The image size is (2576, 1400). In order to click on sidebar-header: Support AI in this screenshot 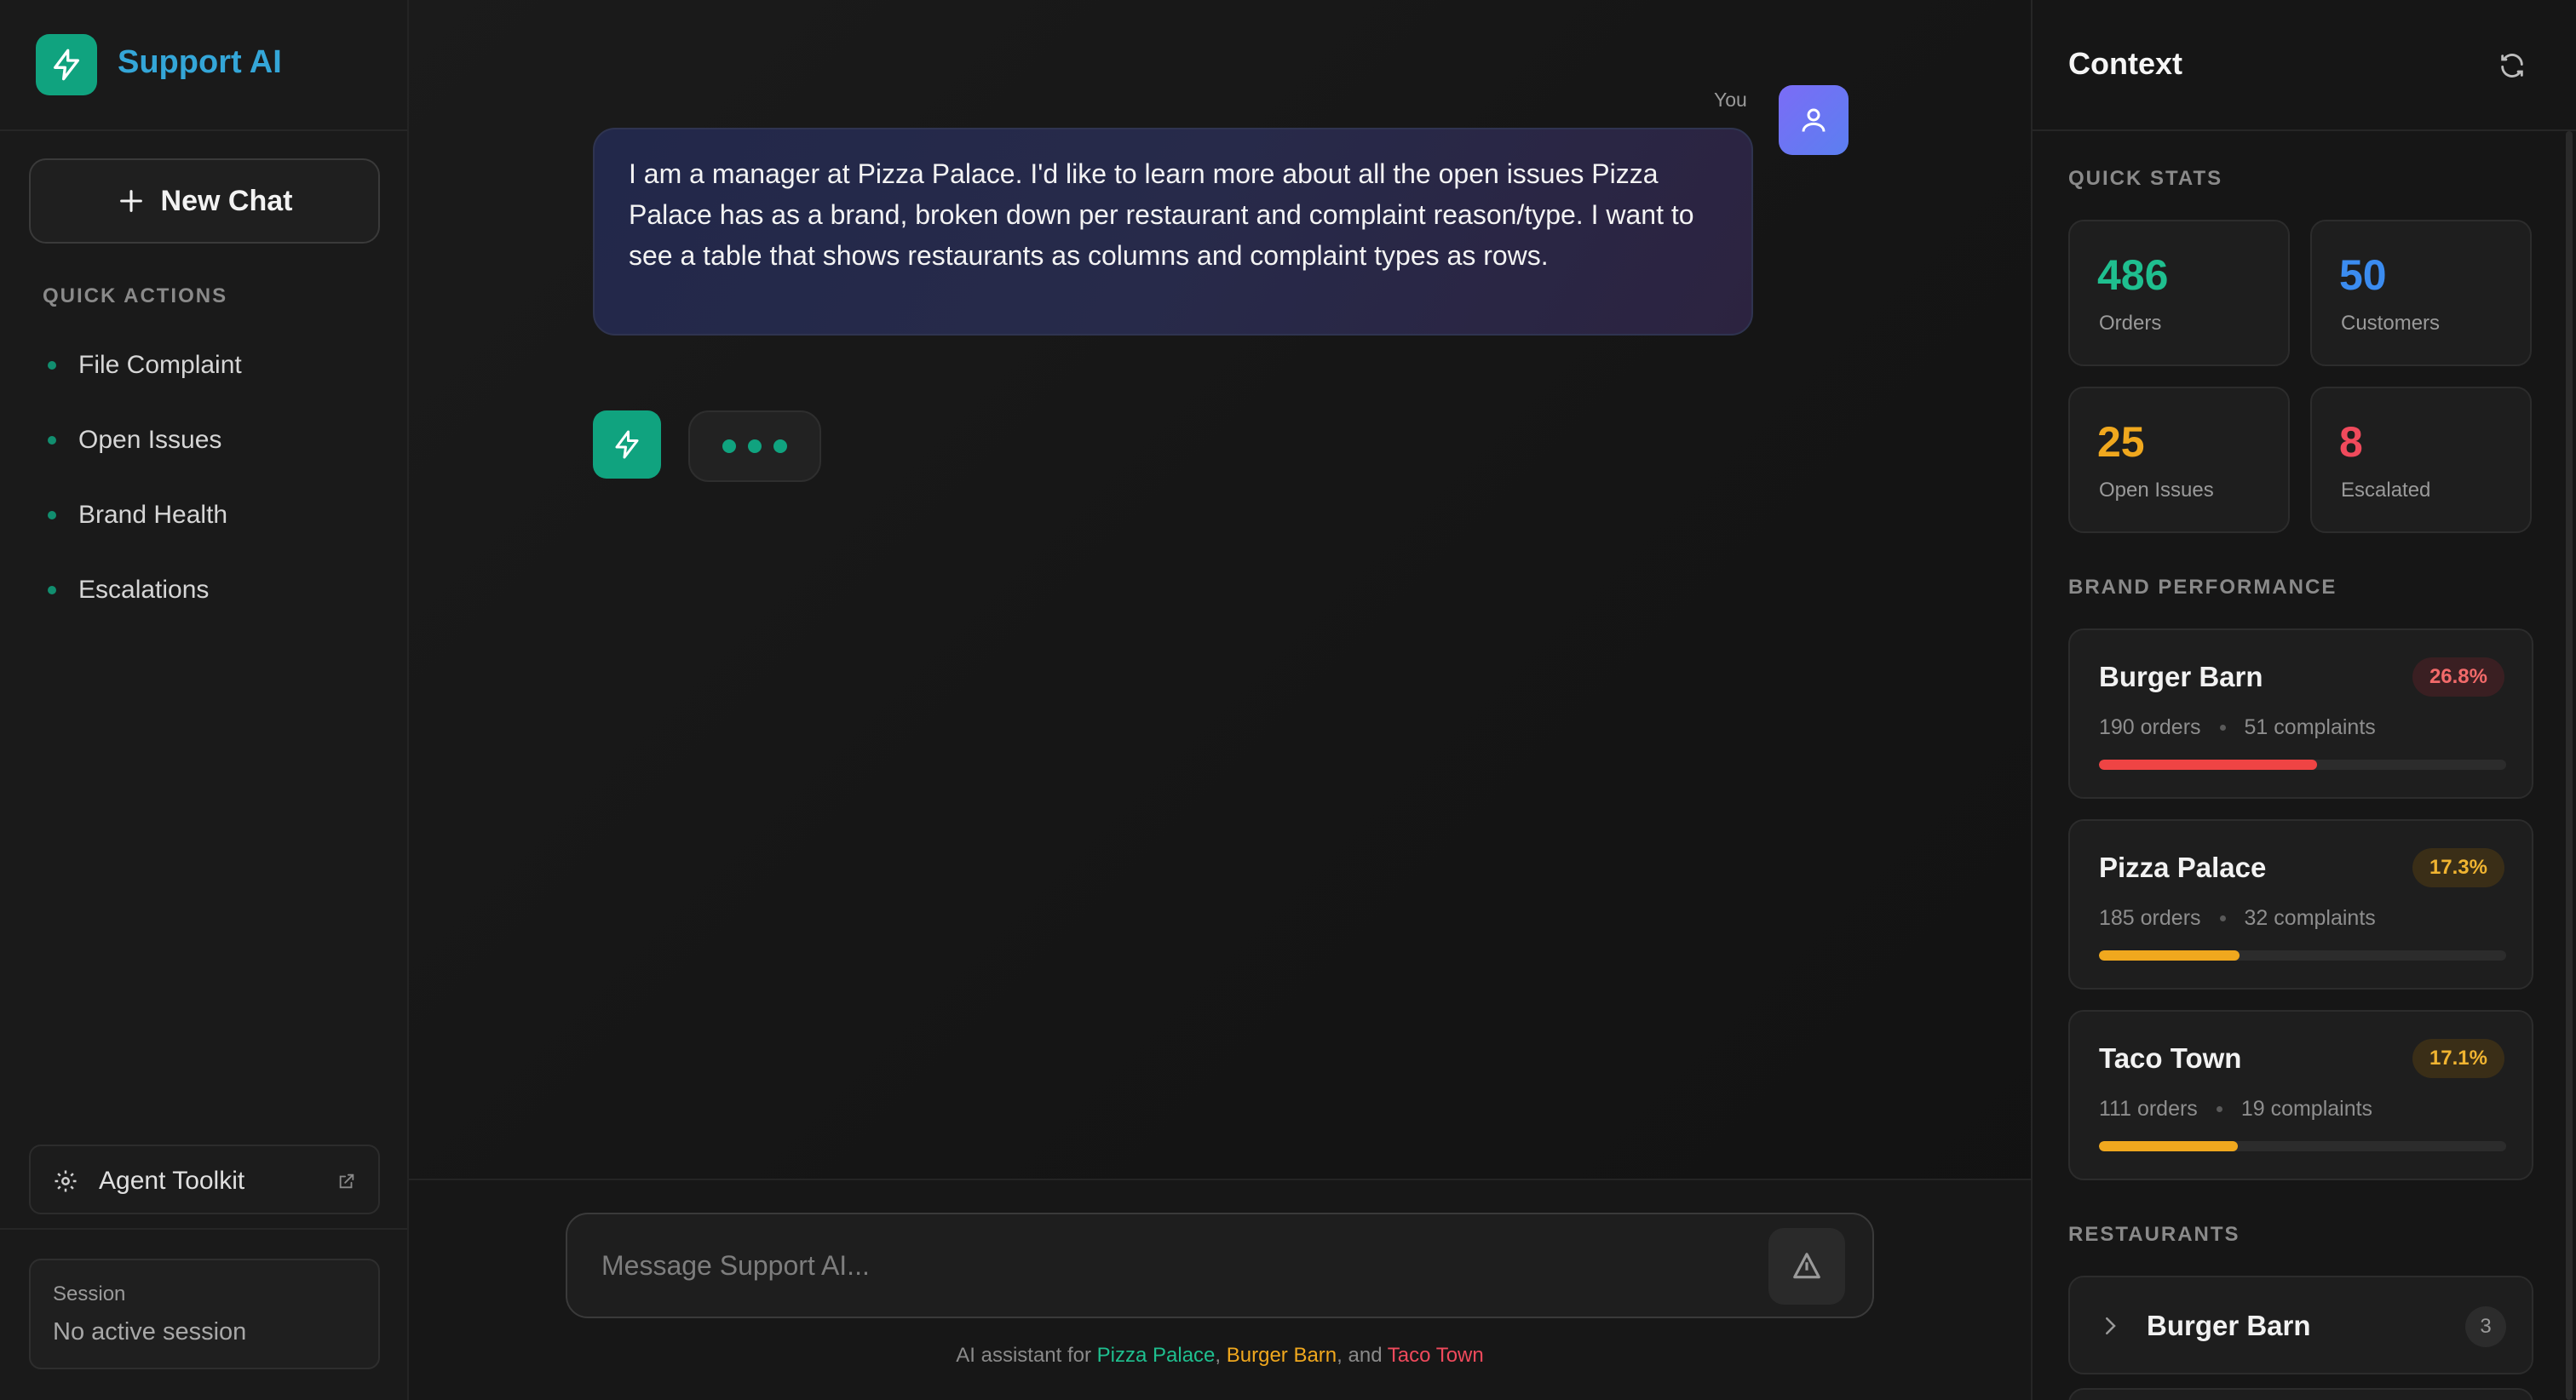, I will do `click(204, 65)`.